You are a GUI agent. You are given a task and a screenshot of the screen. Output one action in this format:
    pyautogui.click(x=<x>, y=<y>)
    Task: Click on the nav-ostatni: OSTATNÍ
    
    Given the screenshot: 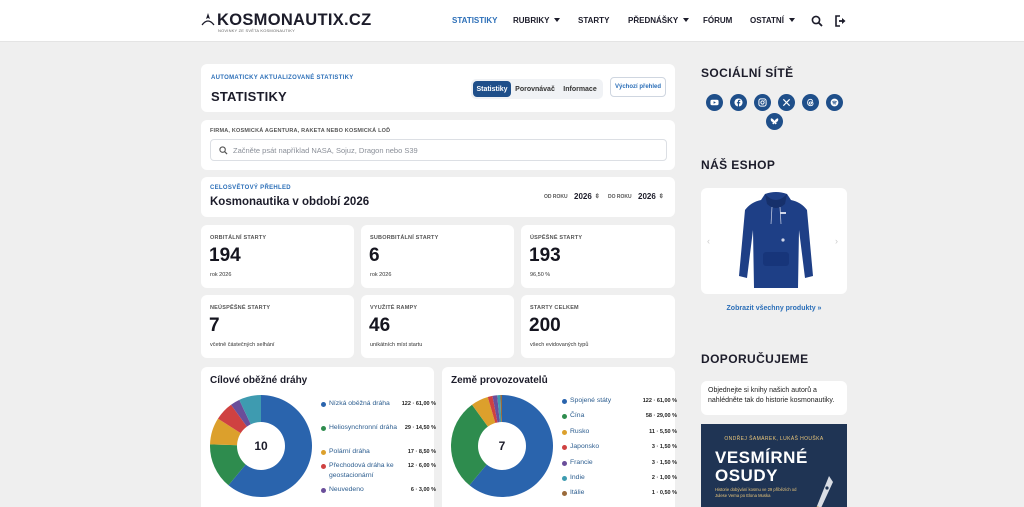 What is the action you would take?
    pyautogui.click(x=772, y=20)
    